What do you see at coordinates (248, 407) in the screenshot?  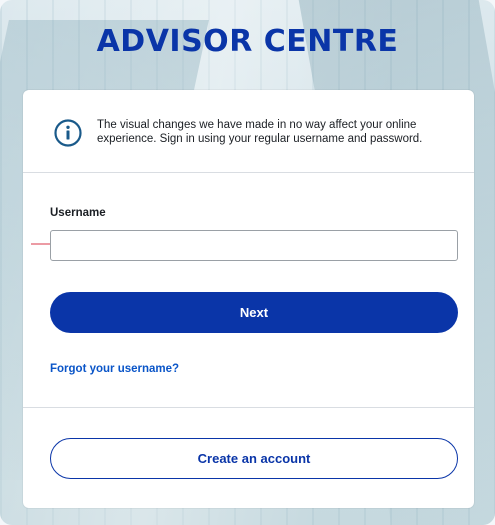 I see `divider` at bounding box center [248, 407].